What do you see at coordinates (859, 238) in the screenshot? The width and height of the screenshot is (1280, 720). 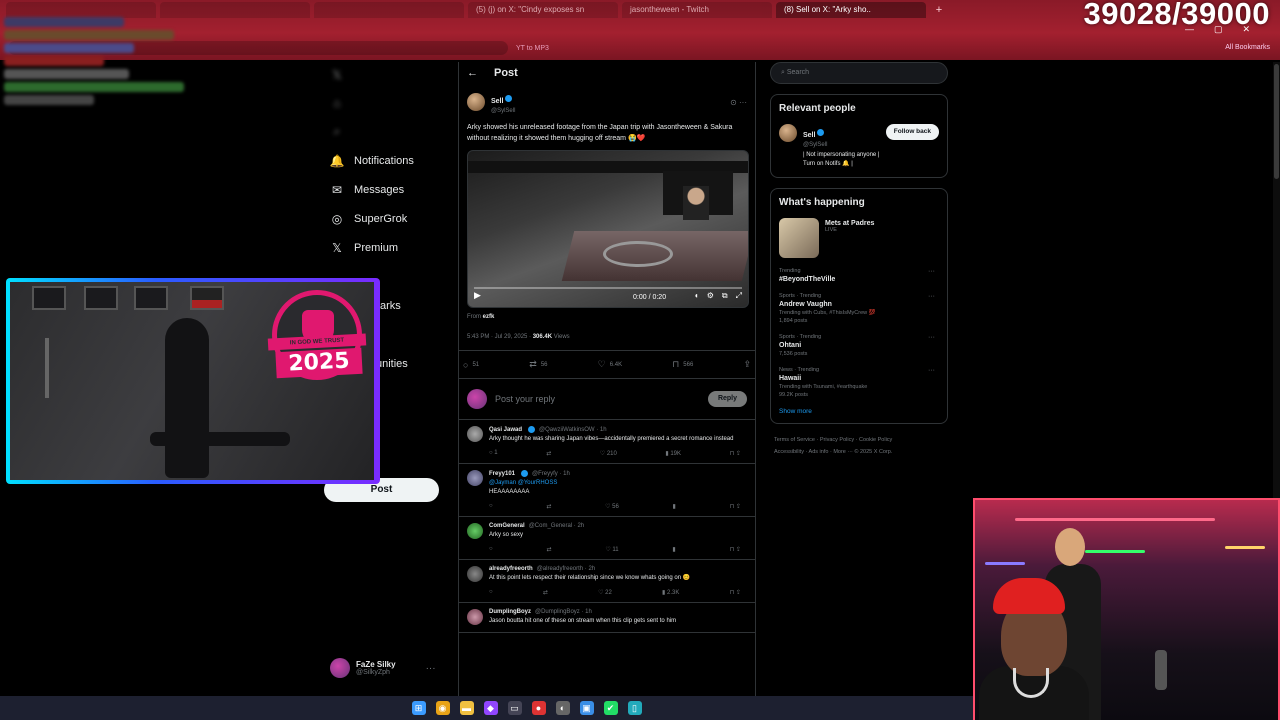 I see `live-event: Mets at Padres LIVE` at bounding box center [859, 238].